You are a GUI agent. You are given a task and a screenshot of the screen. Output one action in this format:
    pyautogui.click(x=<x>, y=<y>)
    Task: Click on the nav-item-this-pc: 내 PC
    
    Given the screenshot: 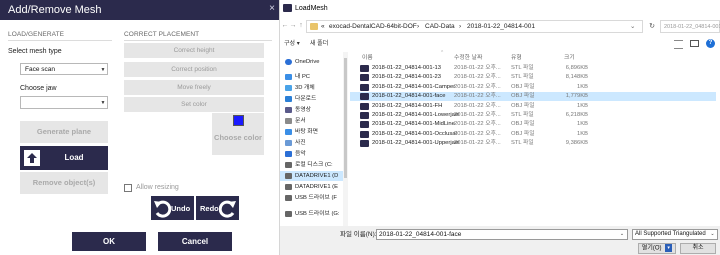 What is the action you would take?
    pyautogui.click(x=313, y=77)
    